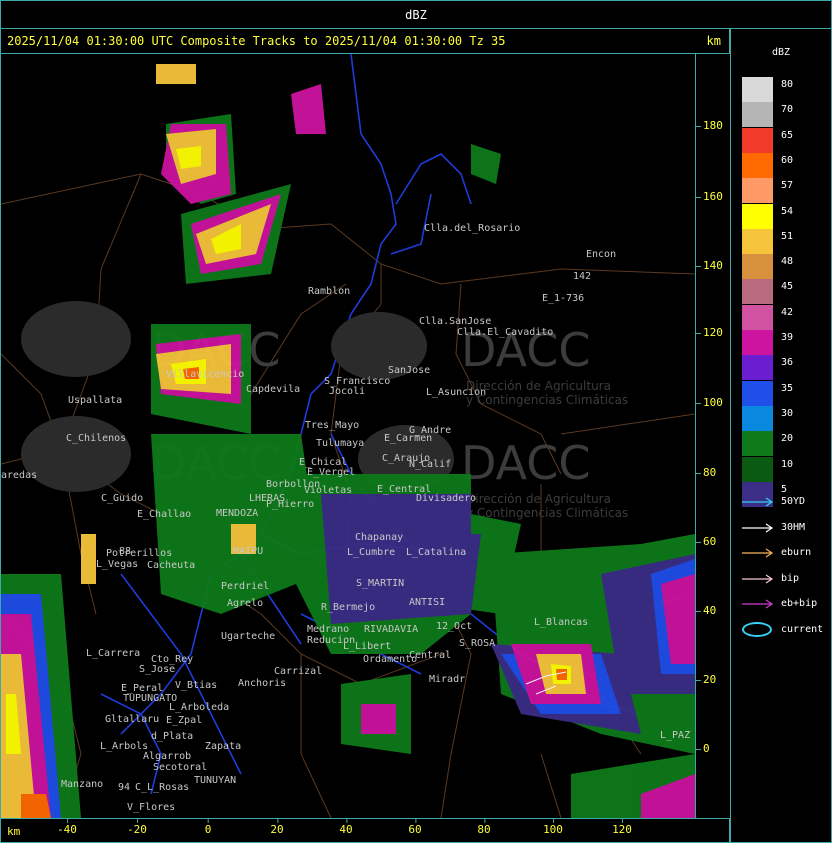  I want to click on place-label: L_Catalina, so click(436, 552).